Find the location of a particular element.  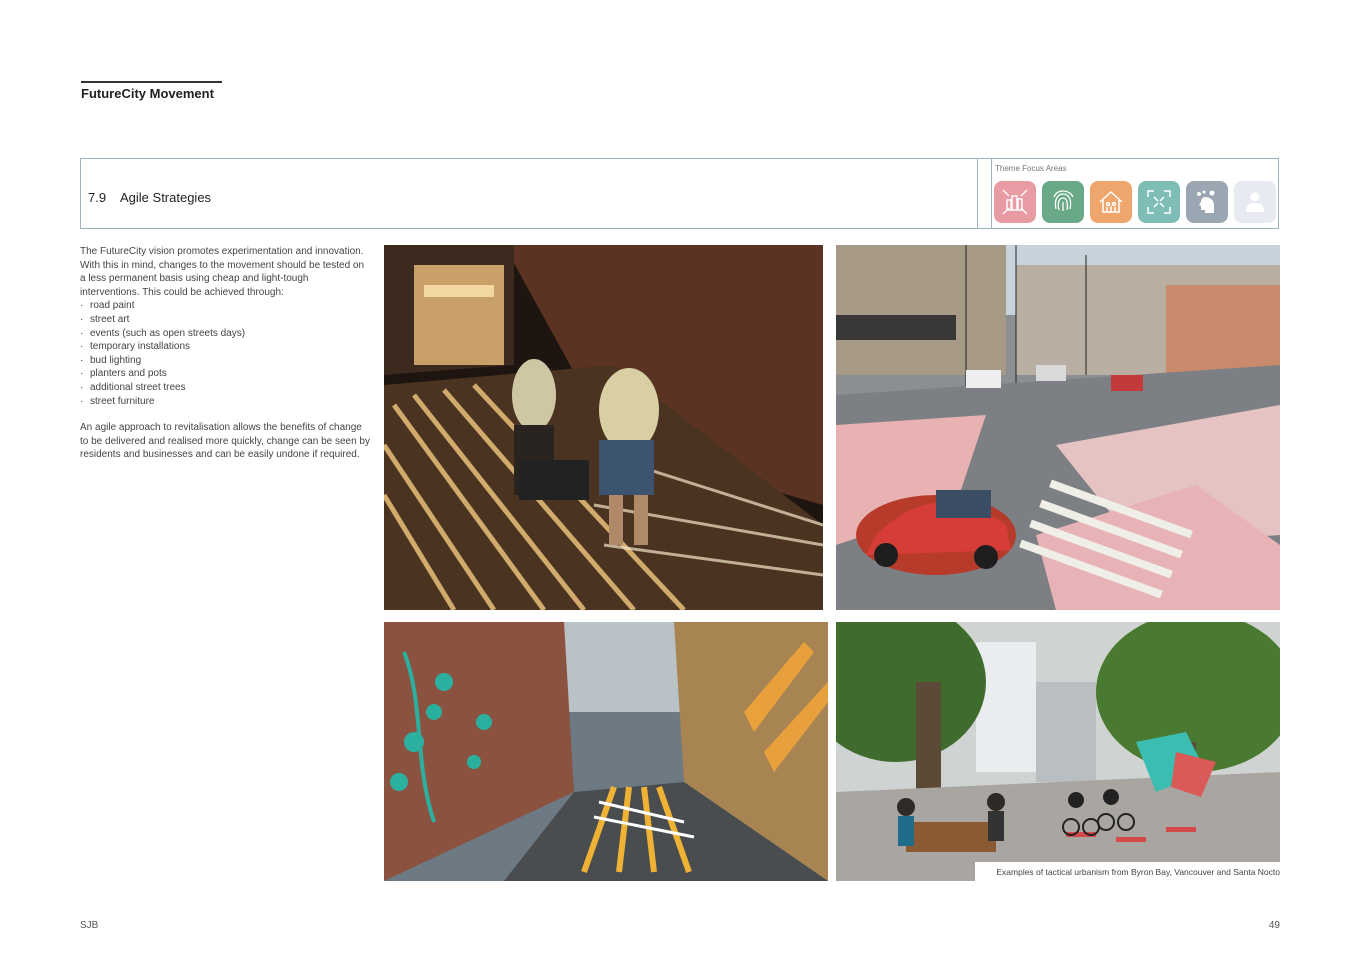

fingerprint-icon is located at coordinates (1063, 202).